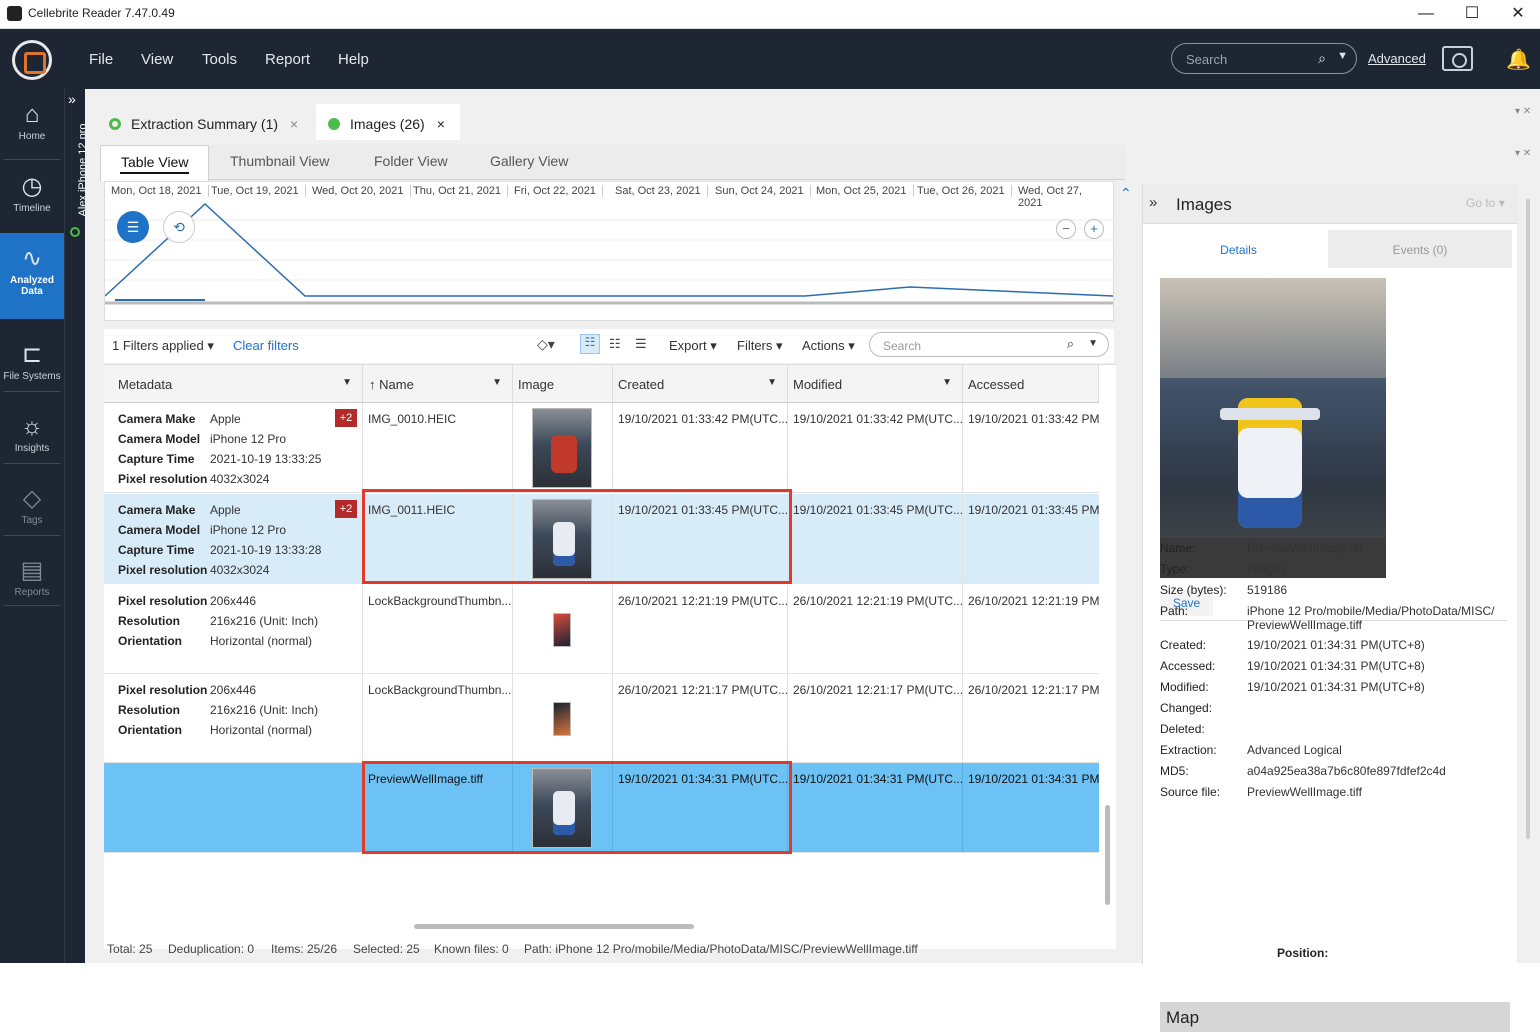 This screenshot has width=1540, height=1032. I want to click on export-button: Export ▾, so click(693, 346).